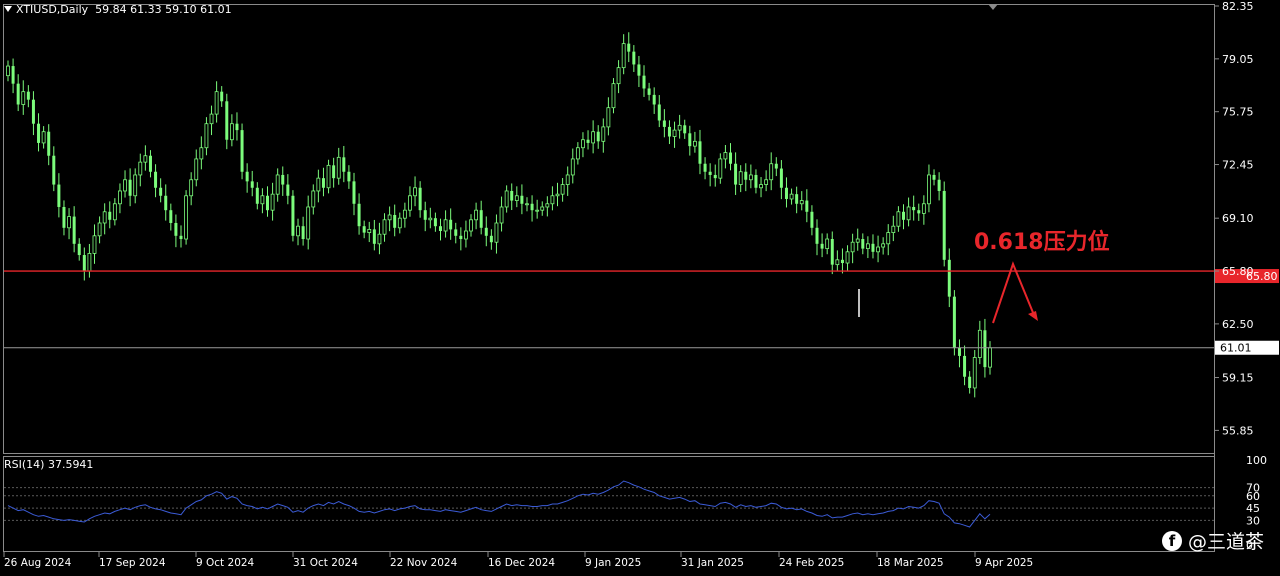 Image resolution: width=1280 pixels, height=576 pixels. I want to click on resistance-annotation: 0.618压力位, so click(1042, 242).